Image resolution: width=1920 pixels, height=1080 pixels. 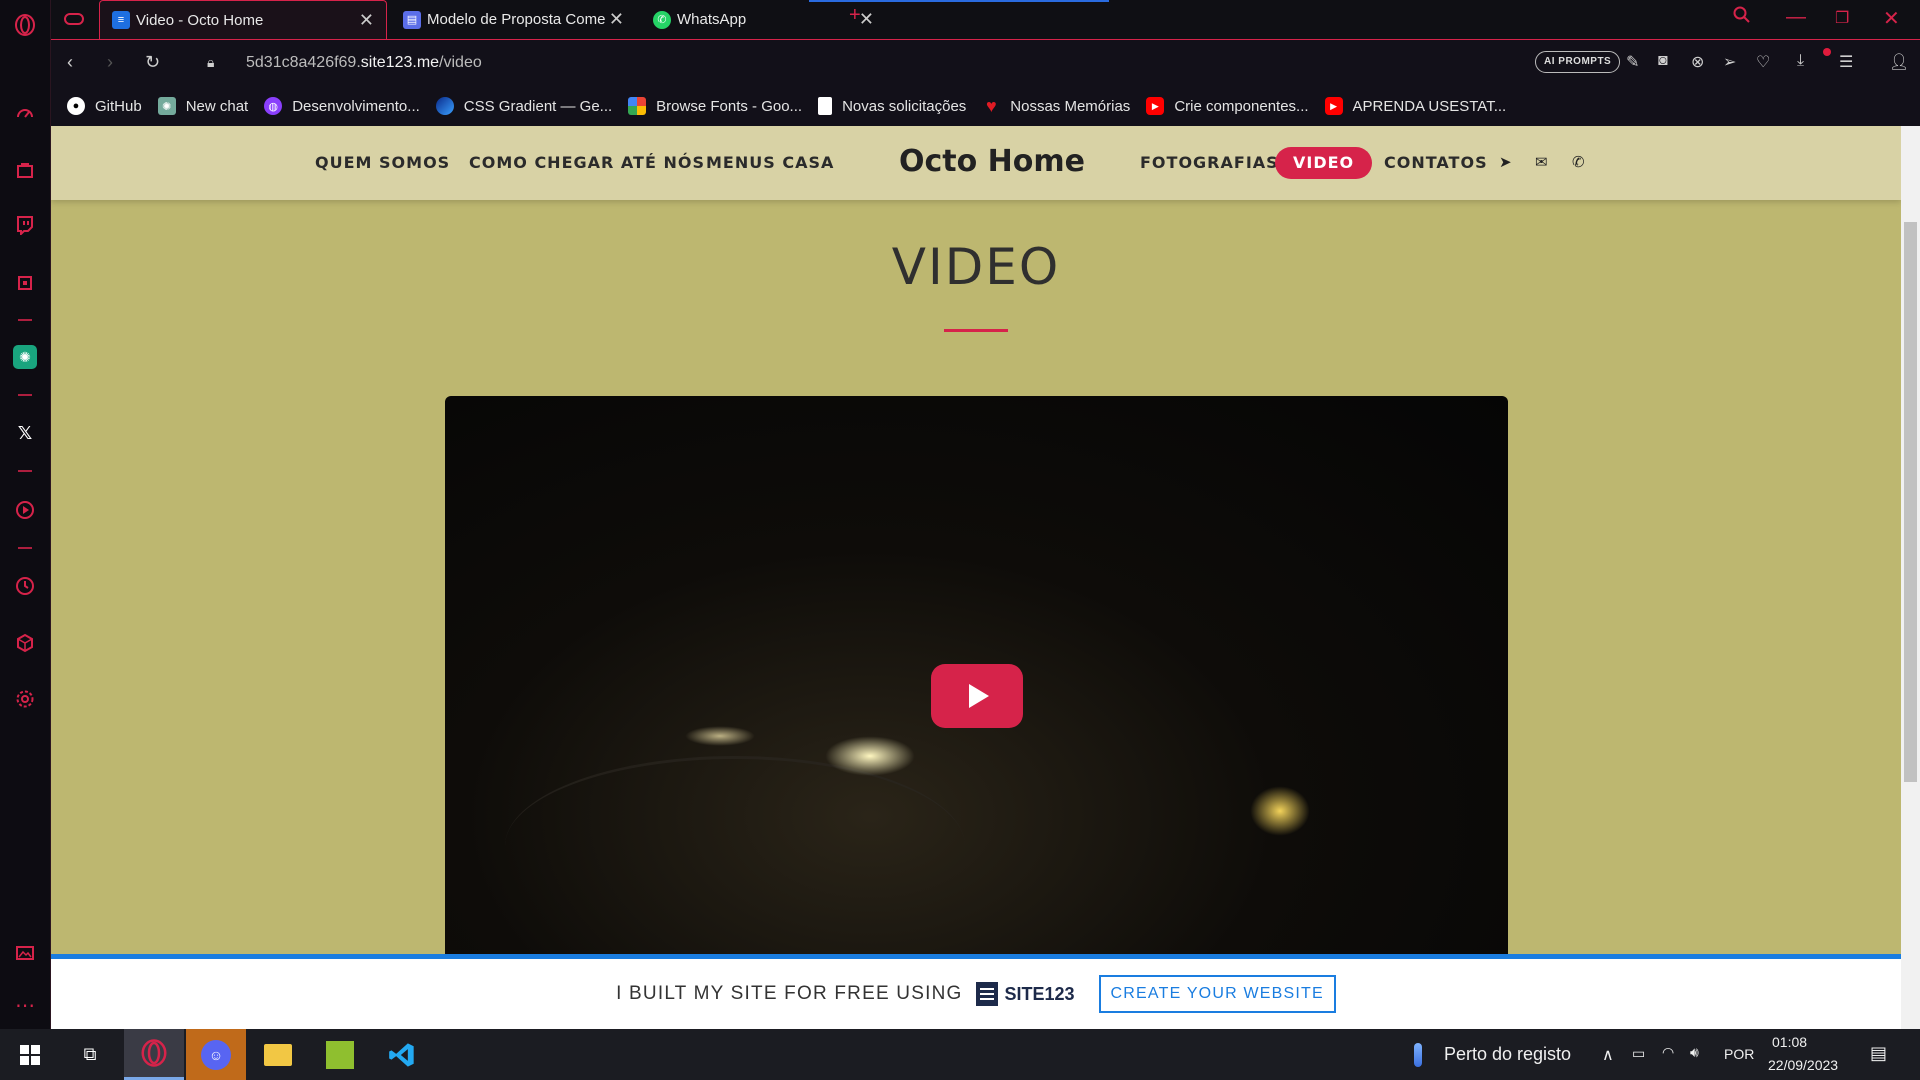 What do you see at coordinates (1025, 994) in the screenshot?
I see `site123-logo: SITE 123` at bounding box center [1025, 994].